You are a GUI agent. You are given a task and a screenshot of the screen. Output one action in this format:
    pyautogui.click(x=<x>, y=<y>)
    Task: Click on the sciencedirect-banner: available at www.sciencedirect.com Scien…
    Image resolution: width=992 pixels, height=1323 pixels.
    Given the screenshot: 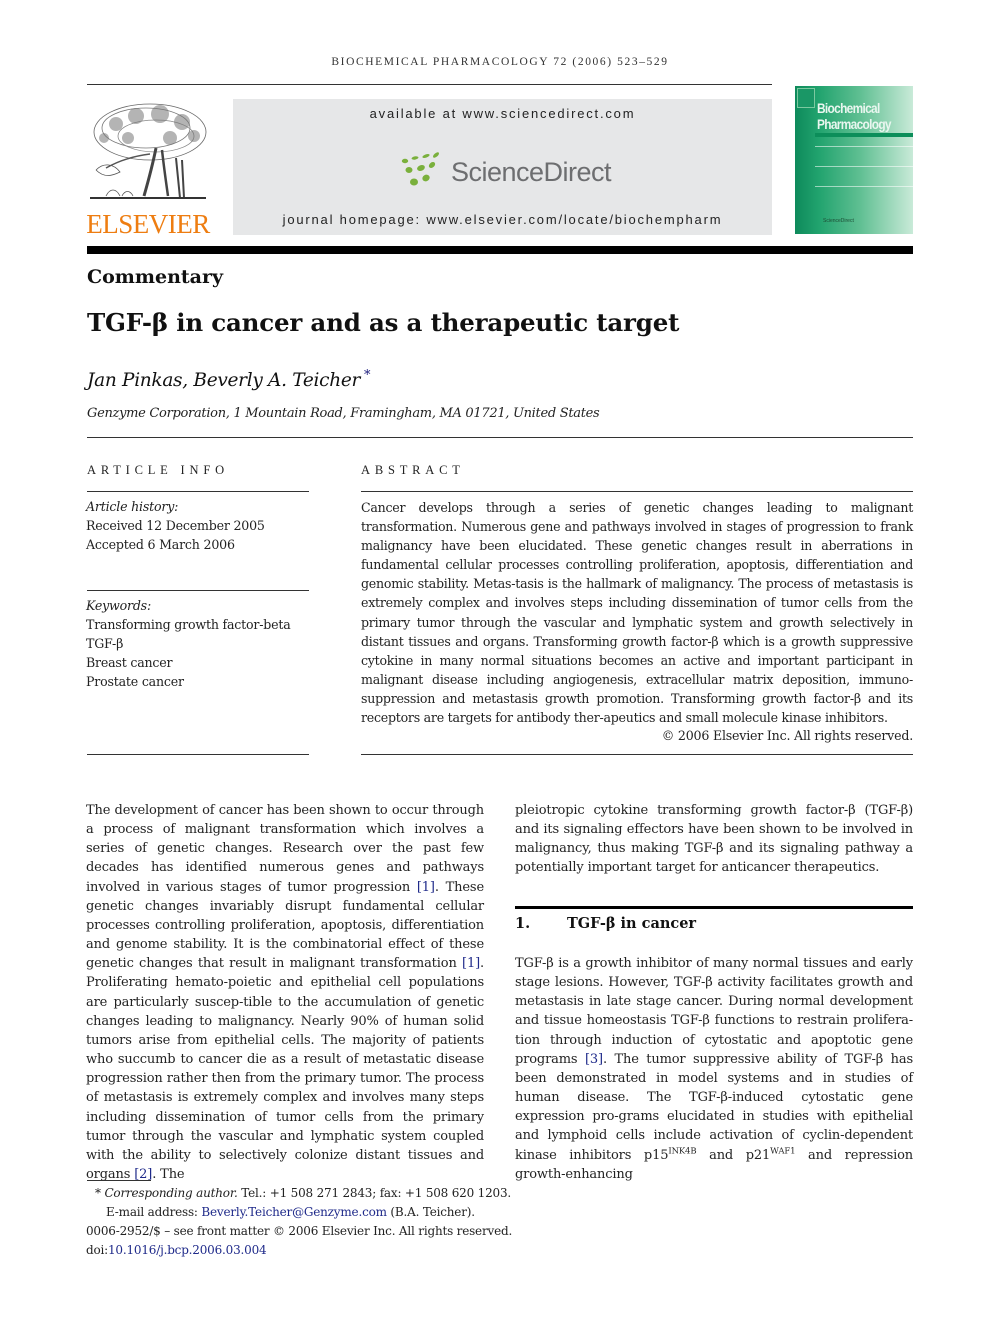 What is the action you would take?
    pyautogui.click(x=502, y=167)
    